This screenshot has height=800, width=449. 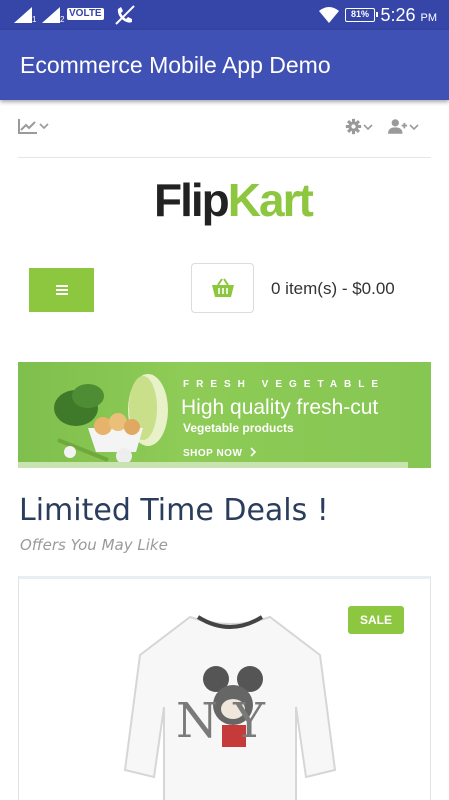 What do you see at coordinates (270, 200) in the screenshot?
I see `logo-text-green: Kart` at bounding box center [270, 200].